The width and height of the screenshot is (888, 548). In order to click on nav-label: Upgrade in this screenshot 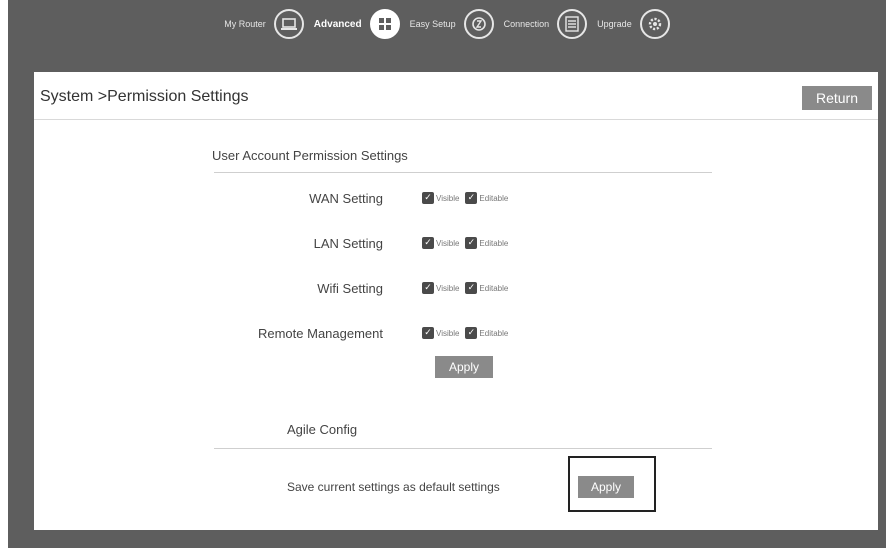, I will do `click(614, 24)`.